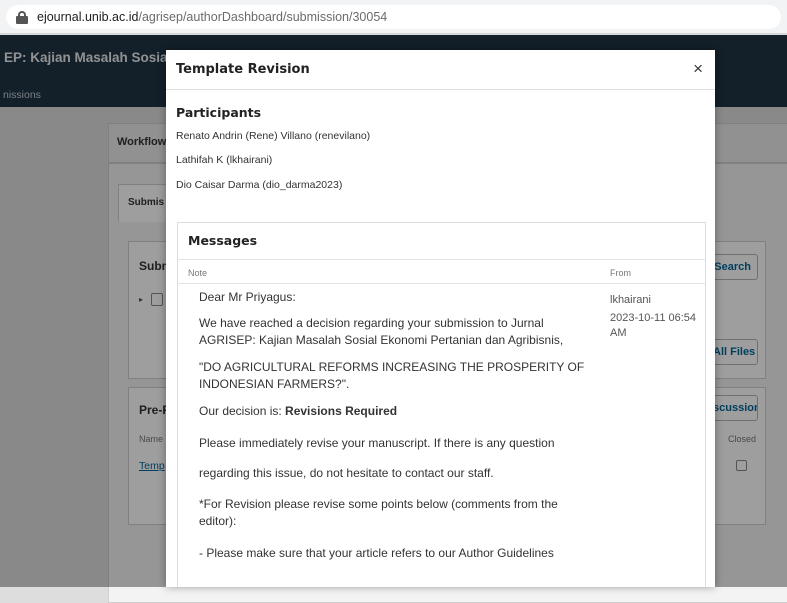  What do you see at coordinates (88, 17) in the screenshot?
I see `url-host: ejournal.unib.ac.id` at bounding box center [88, 17].